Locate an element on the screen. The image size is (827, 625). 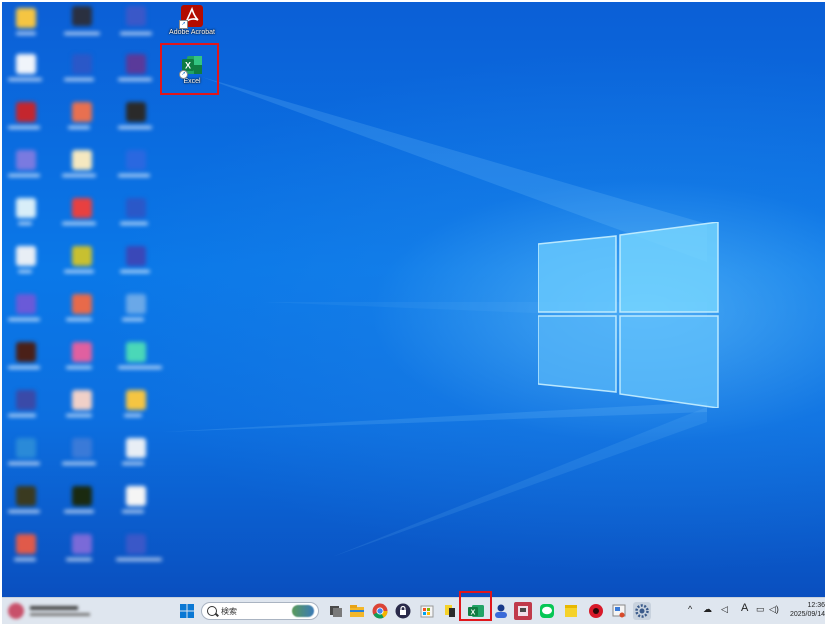
taskbar-record-app is located at coordinates (596, 611).